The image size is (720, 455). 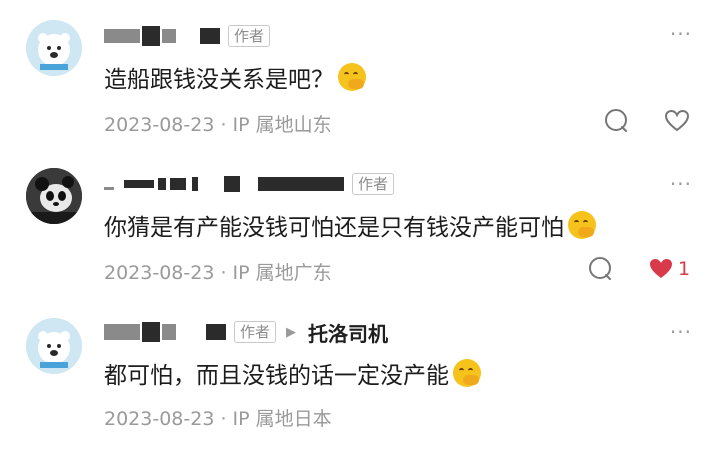 I want to click on comment-text: 造船跟钱没关系是吧？, so click(x=235, y=77).